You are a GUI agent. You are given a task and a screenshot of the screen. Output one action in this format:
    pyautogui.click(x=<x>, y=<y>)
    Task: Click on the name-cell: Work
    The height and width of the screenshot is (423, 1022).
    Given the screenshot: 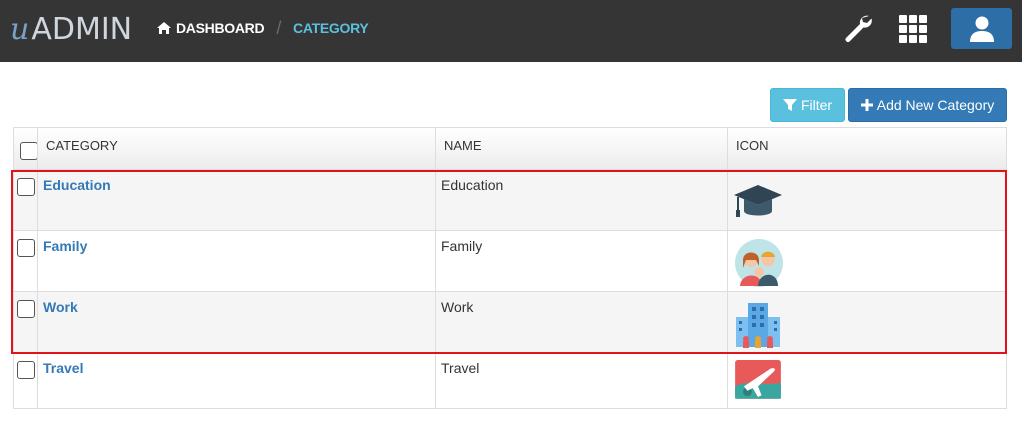 What is the action you would take?
    pyautogui.click(x=457, y=307)
    